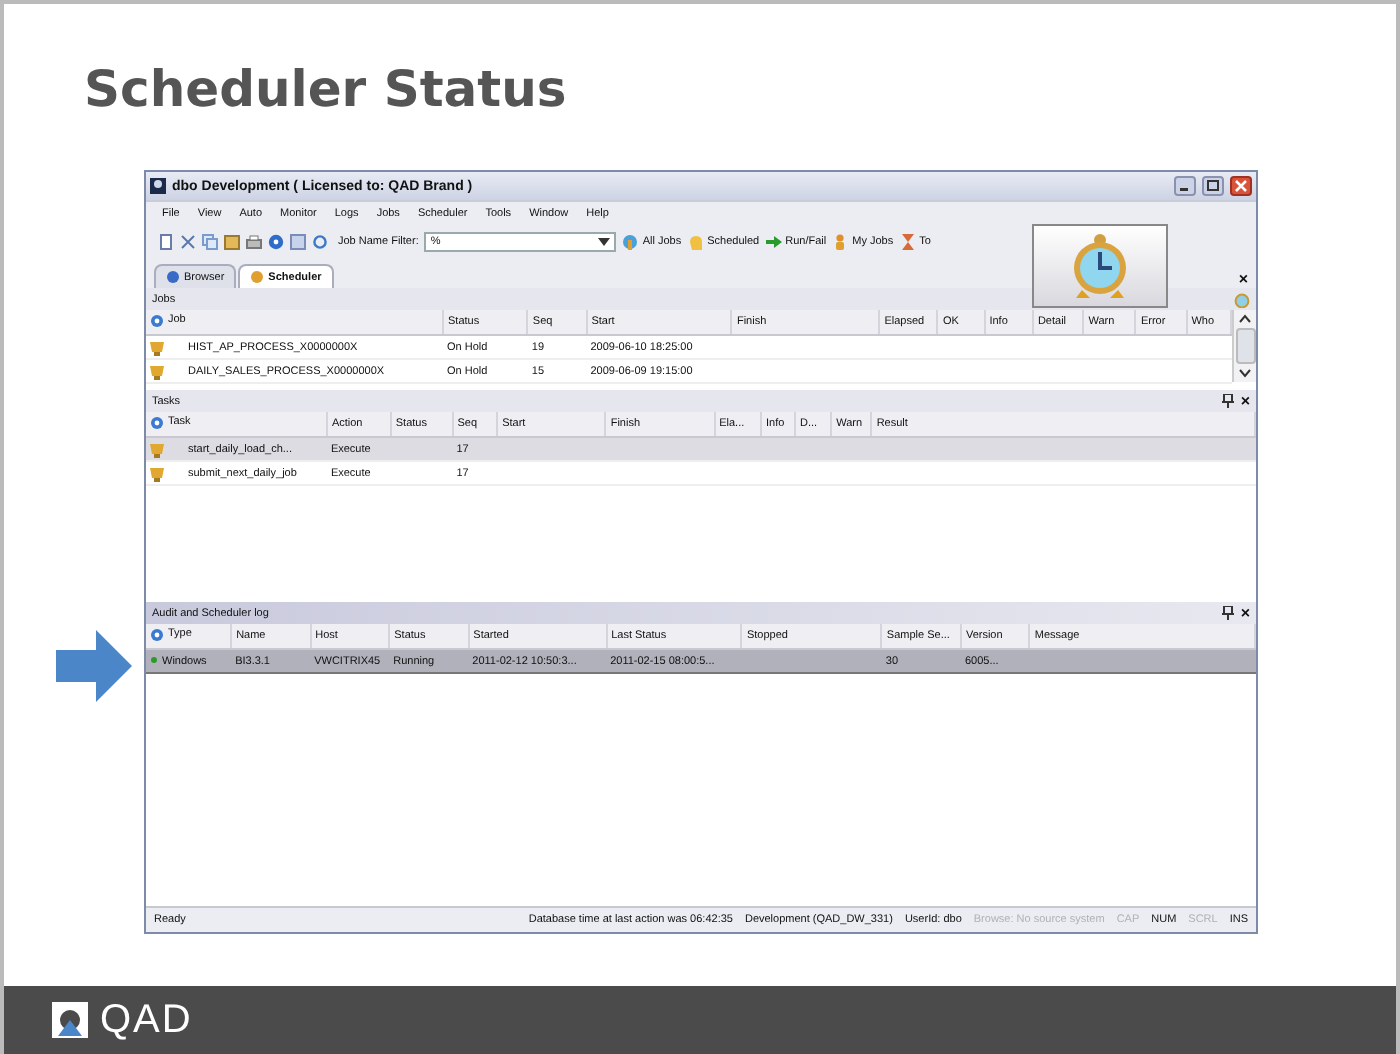  Describe the element at coordinates (1213, 186) in the screenshot. I see `maximize-button` at that location.